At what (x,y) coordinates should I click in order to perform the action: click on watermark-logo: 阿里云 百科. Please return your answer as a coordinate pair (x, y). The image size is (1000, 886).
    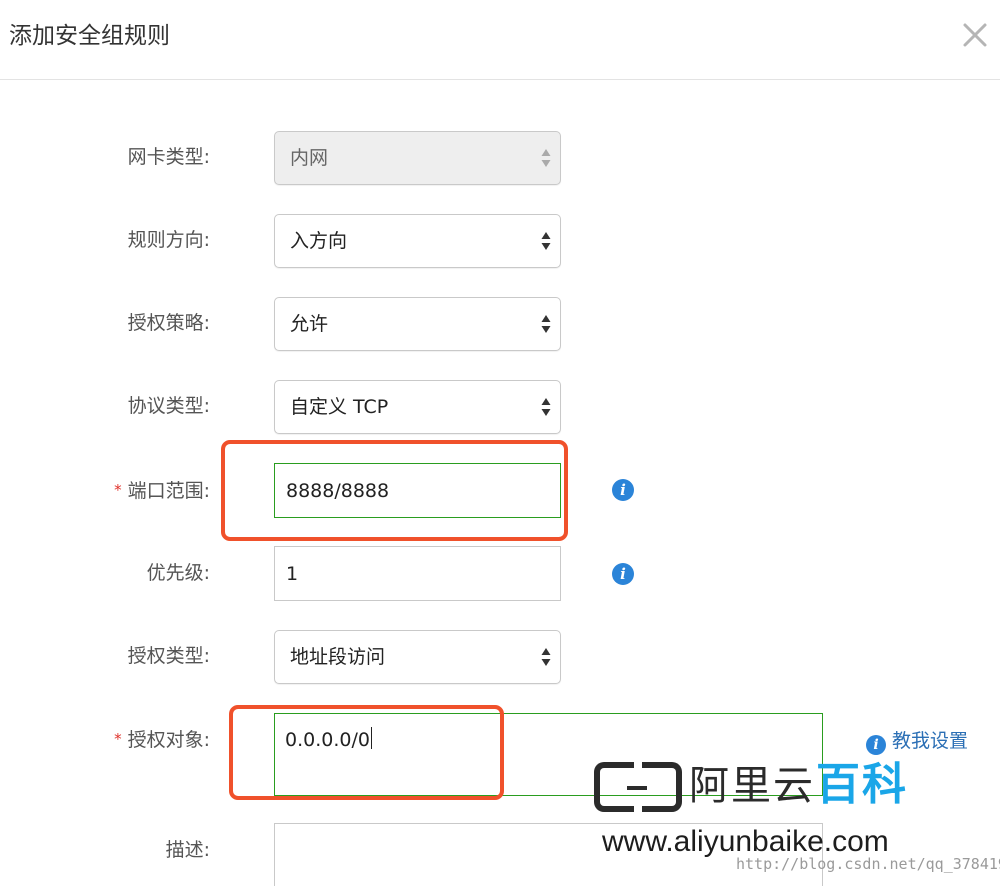
    Looking at the image, I should click on (759, 787).